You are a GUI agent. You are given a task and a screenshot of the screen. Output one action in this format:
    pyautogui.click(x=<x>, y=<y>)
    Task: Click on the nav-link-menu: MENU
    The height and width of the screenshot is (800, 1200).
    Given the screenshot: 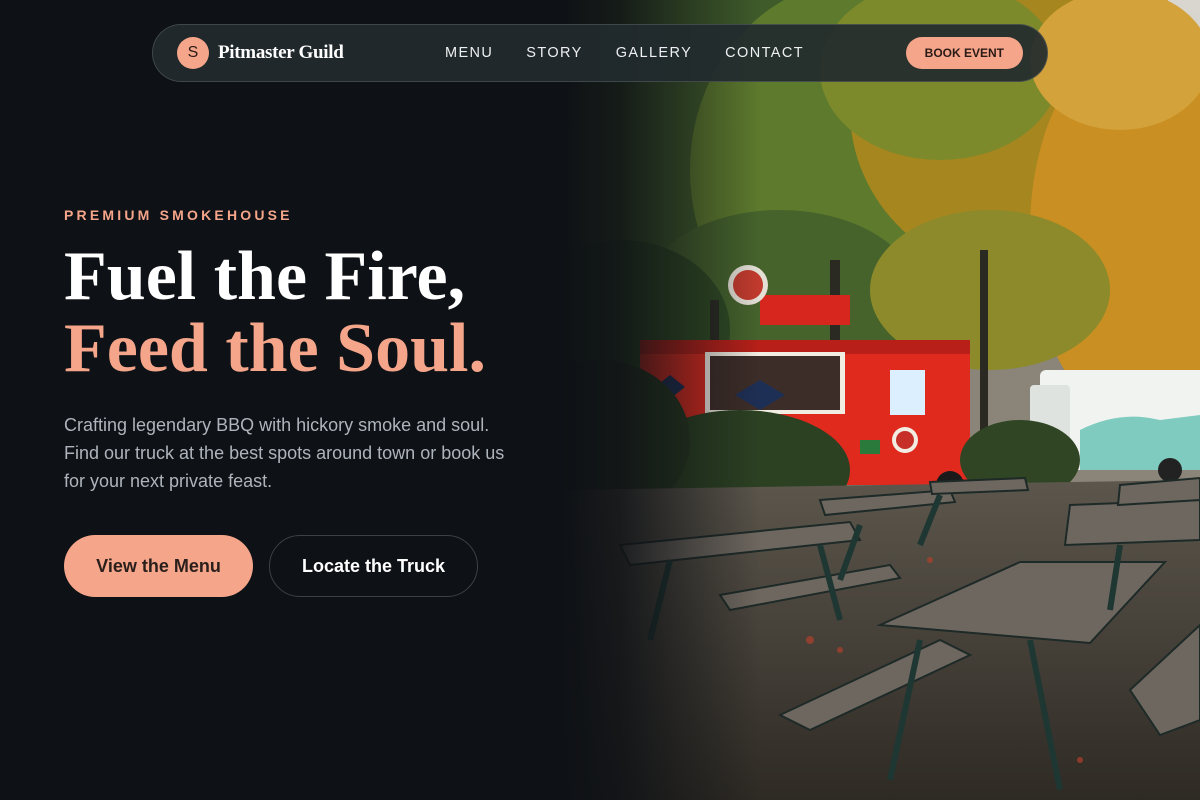 What is the action you would take?
    pyautogui.click(x=469, y=53)
    